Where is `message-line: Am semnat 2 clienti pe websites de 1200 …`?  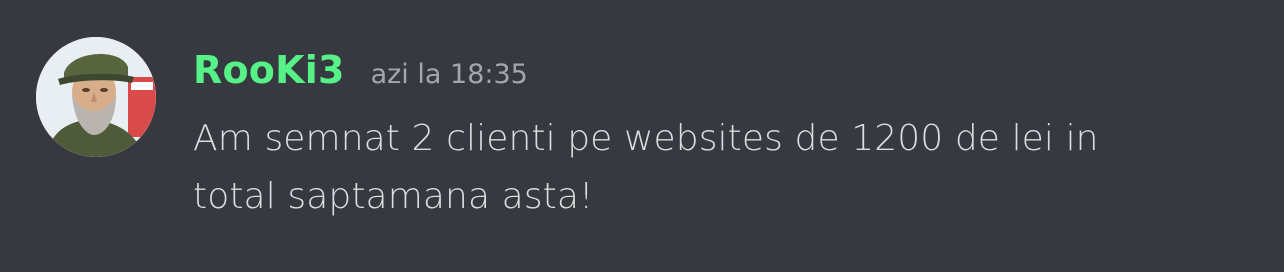 message-line: Am semnat 2 clienti pe websites de 1200 … is located at coordinates (646, 138).